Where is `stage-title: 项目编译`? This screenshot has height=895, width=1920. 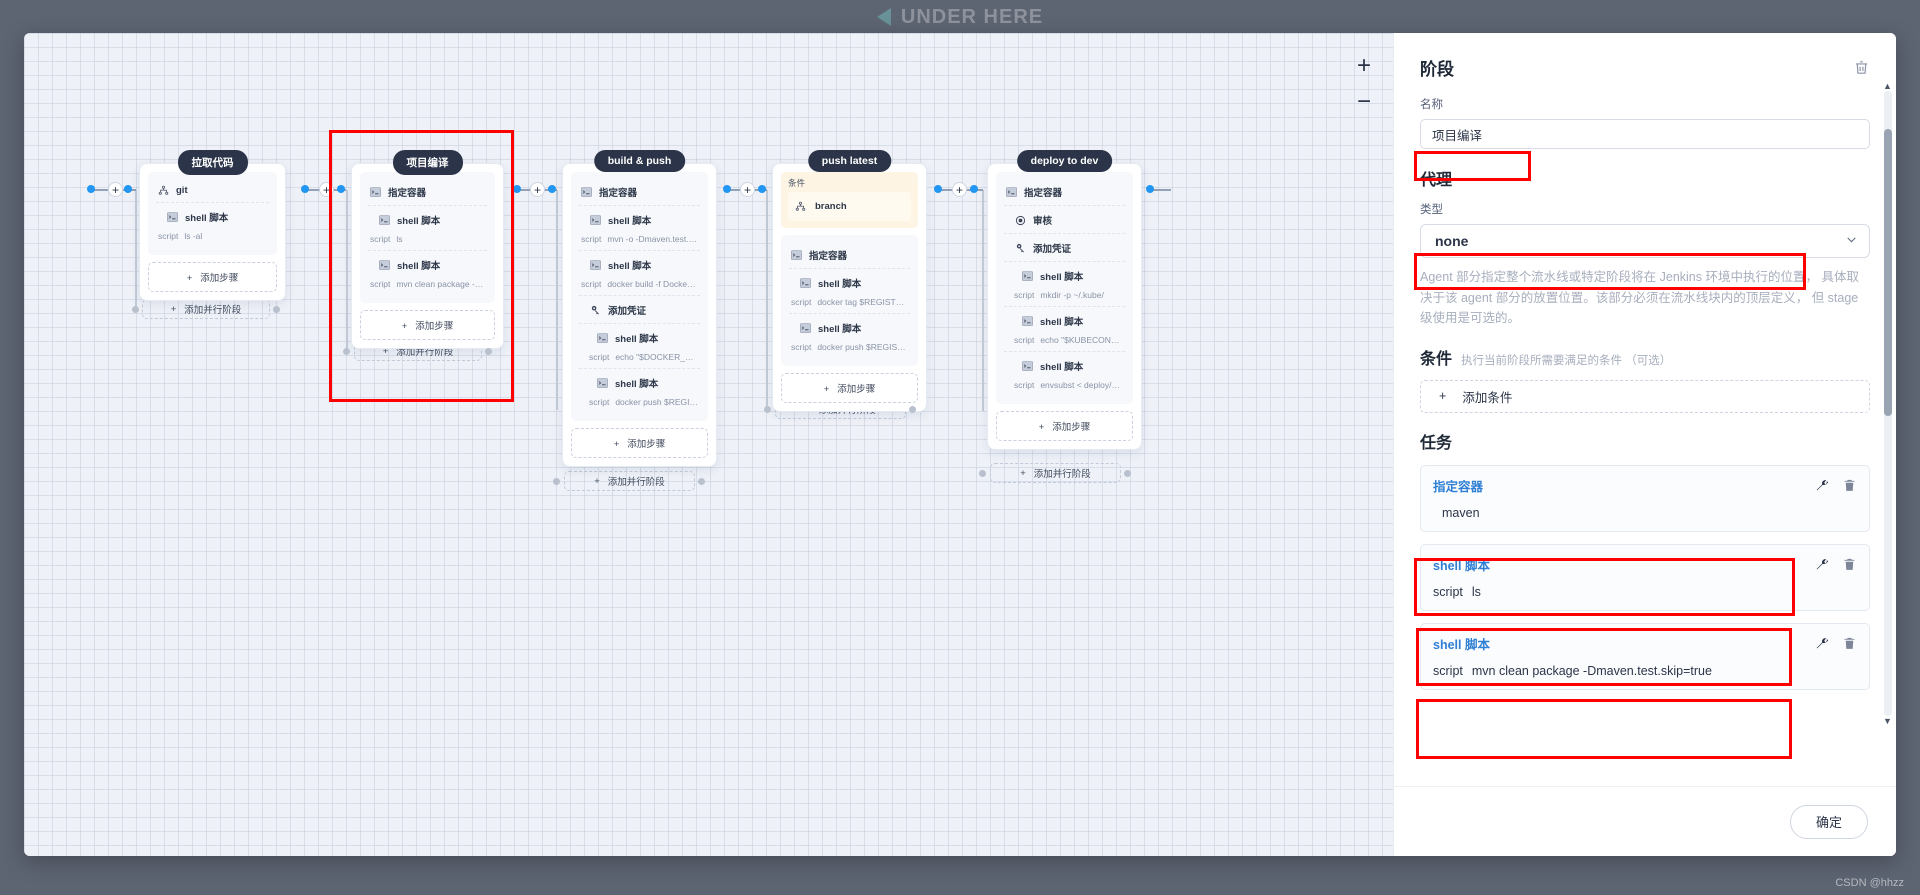 stage-title: 项目编译 is located at coordinates (427, 162).